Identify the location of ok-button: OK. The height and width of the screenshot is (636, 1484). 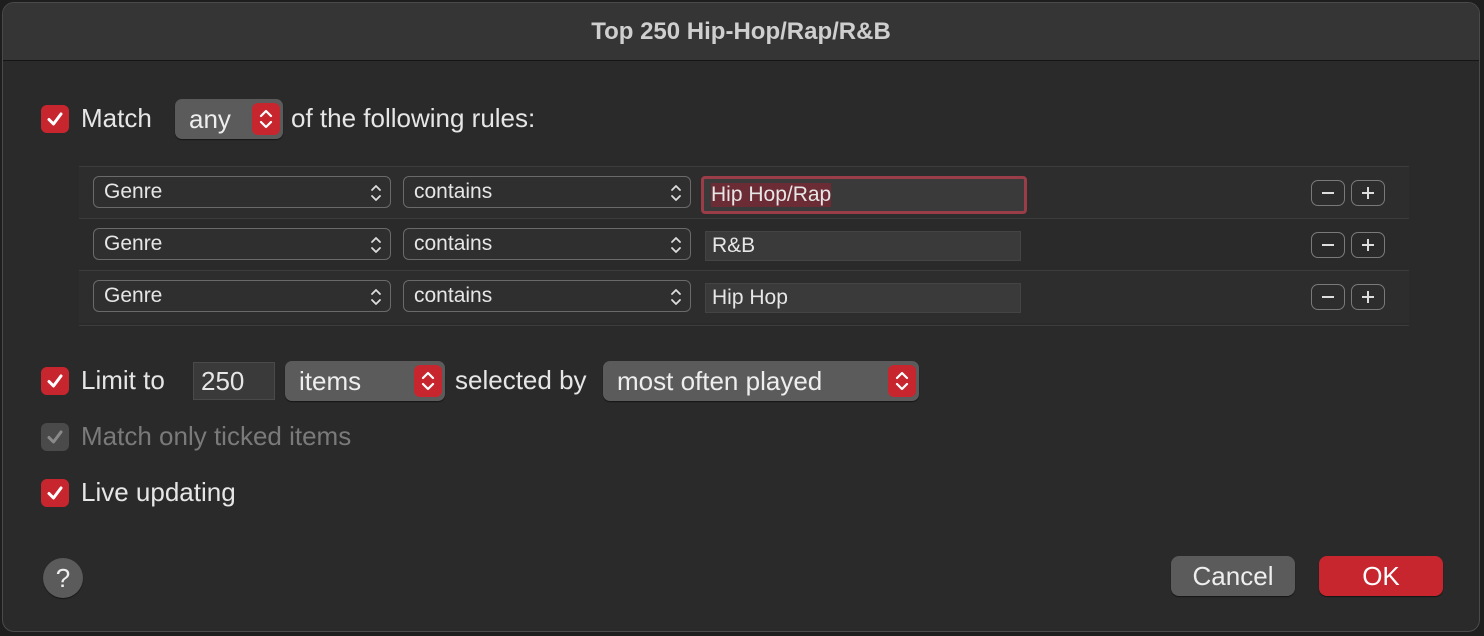
(1381, 576).